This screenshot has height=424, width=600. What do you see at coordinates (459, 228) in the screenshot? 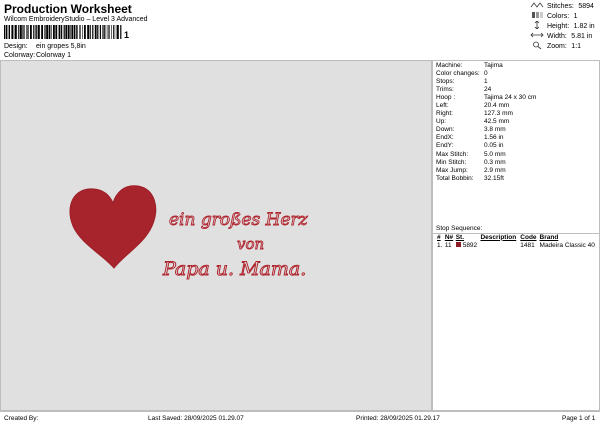
I see `stop-sequence-label: Stop Sequence:` at bounding box center [459, 228].